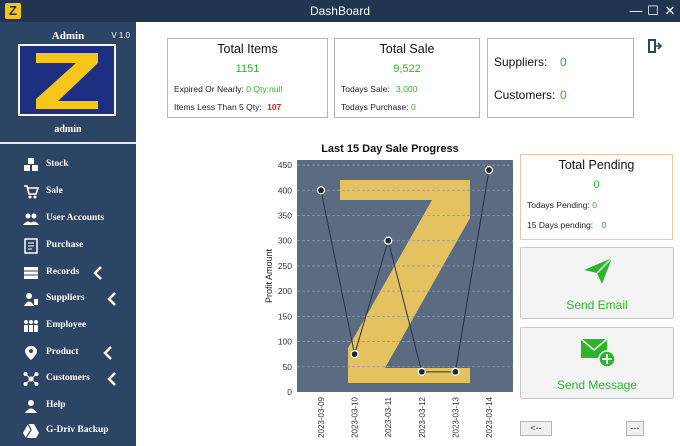  I want to click on send-message-button: Send Message, so click(597, 363).